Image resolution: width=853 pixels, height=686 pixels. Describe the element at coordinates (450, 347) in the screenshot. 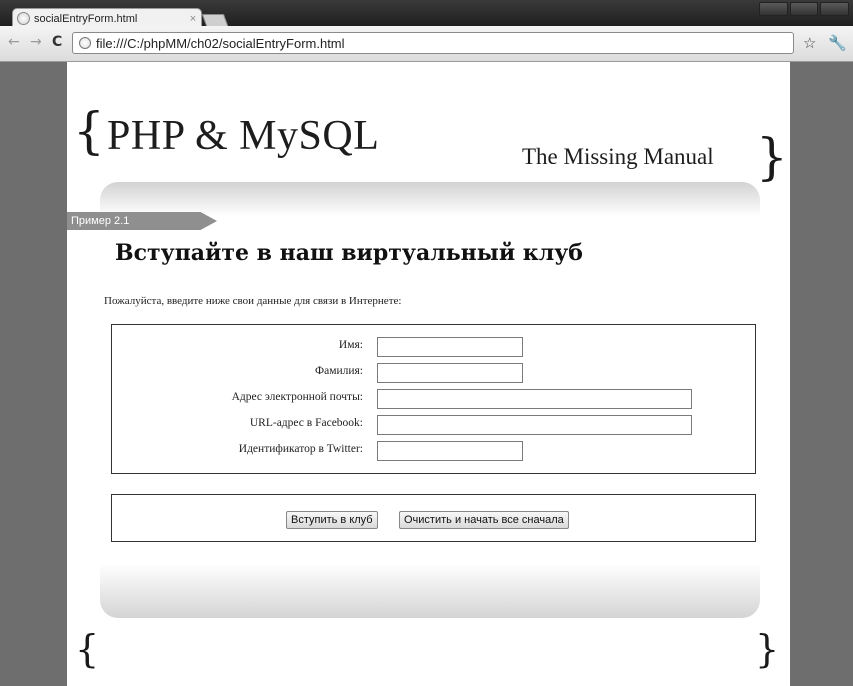

I see `first-name-input` at that location.